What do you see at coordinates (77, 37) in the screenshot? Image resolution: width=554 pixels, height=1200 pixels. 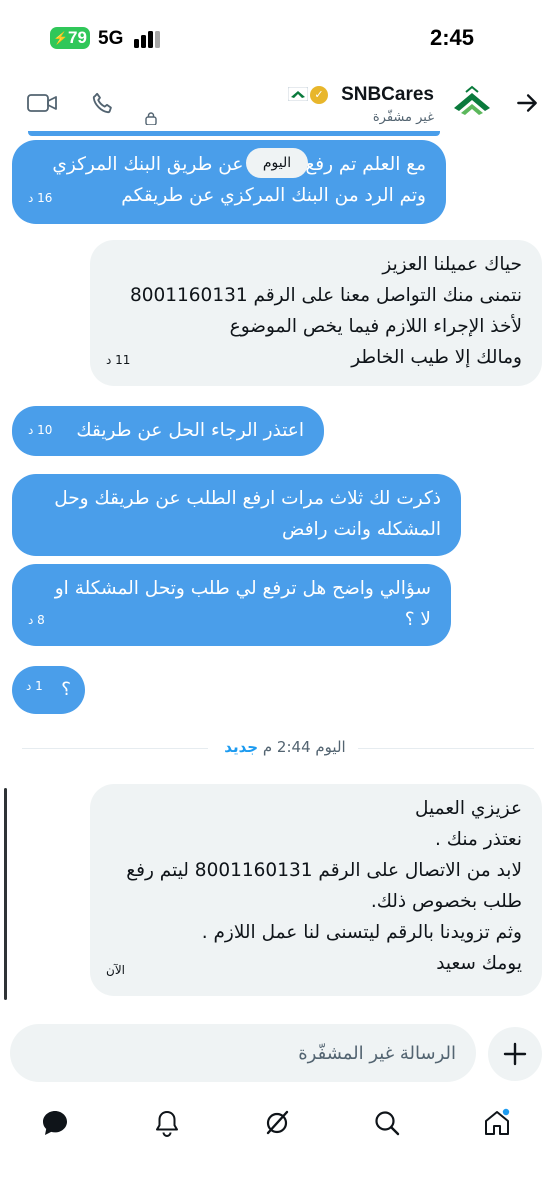 I see `battery-level: 79` at bounding box center [77, 37].